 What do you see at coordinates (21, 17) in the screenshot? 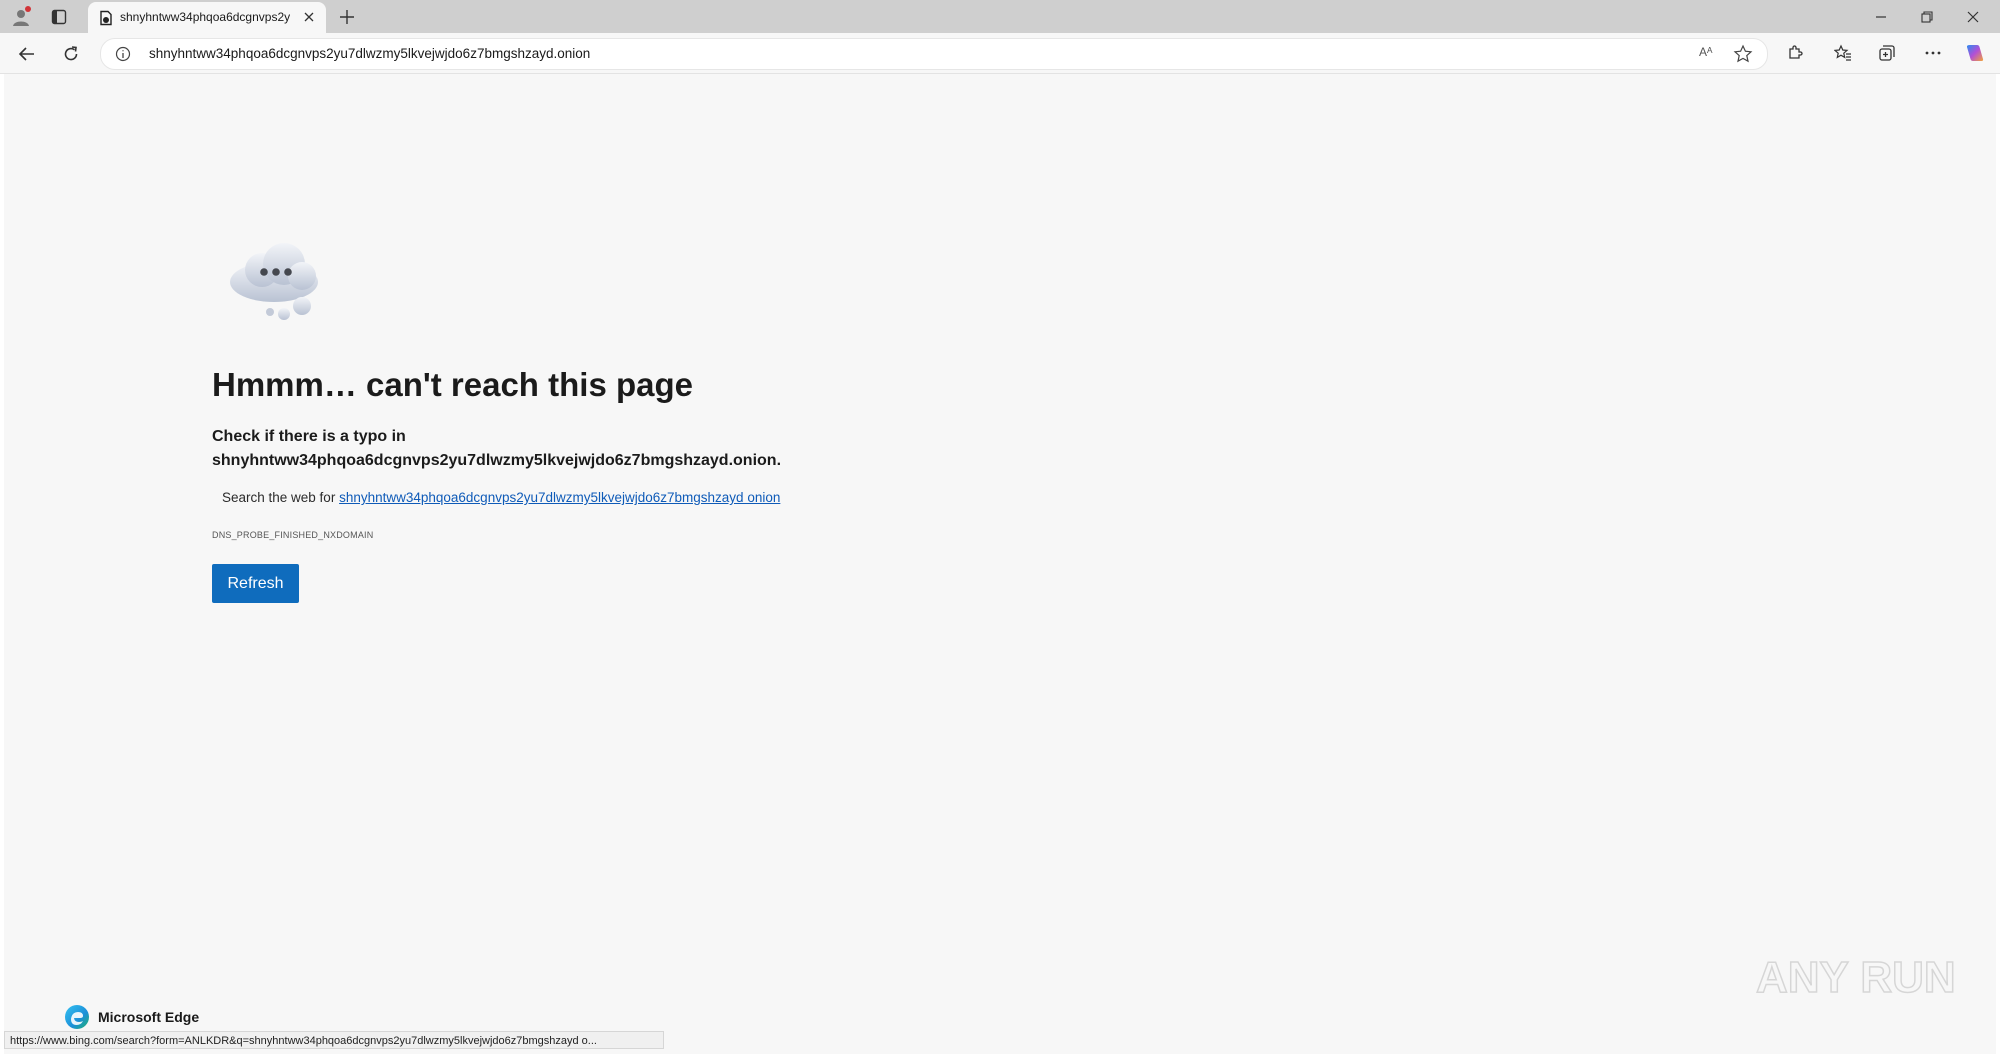
I see `profile-icon` at bounding box center [21, 17].